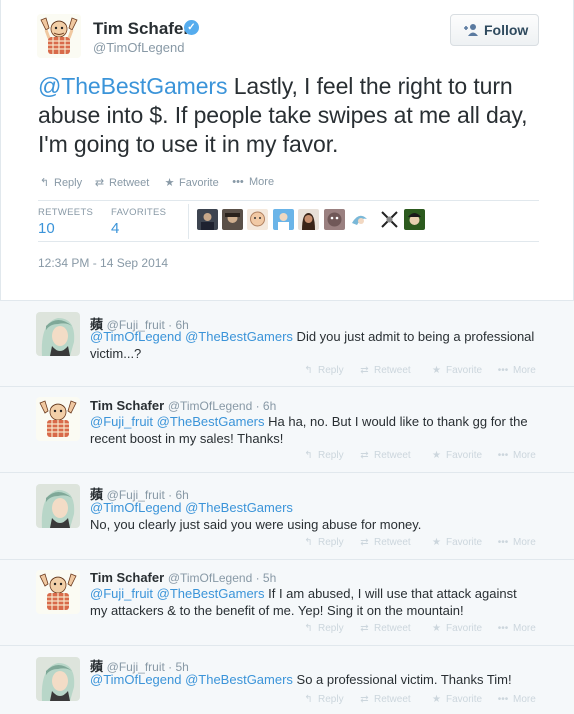  Describe the element at coordinates (494, 30) in the screenshot. I see `follow-button: Follow` at that location.